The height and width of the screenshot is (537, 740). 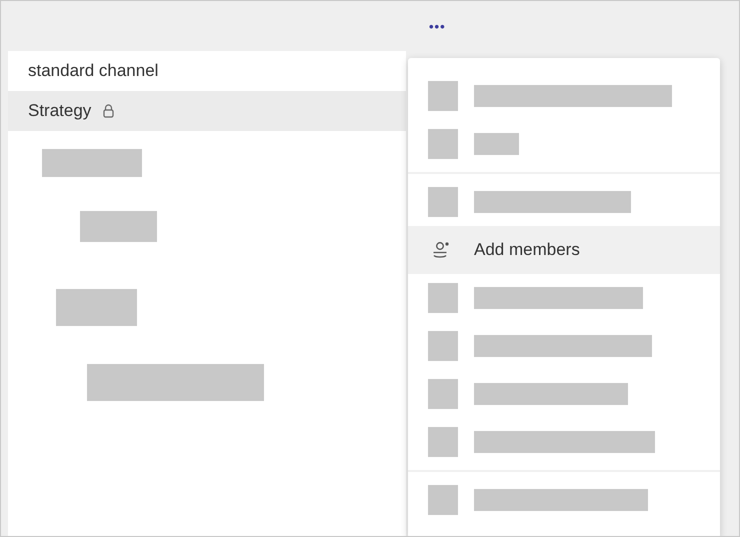 I want to click on more-options-button: •••, so click(x=437, y=26).